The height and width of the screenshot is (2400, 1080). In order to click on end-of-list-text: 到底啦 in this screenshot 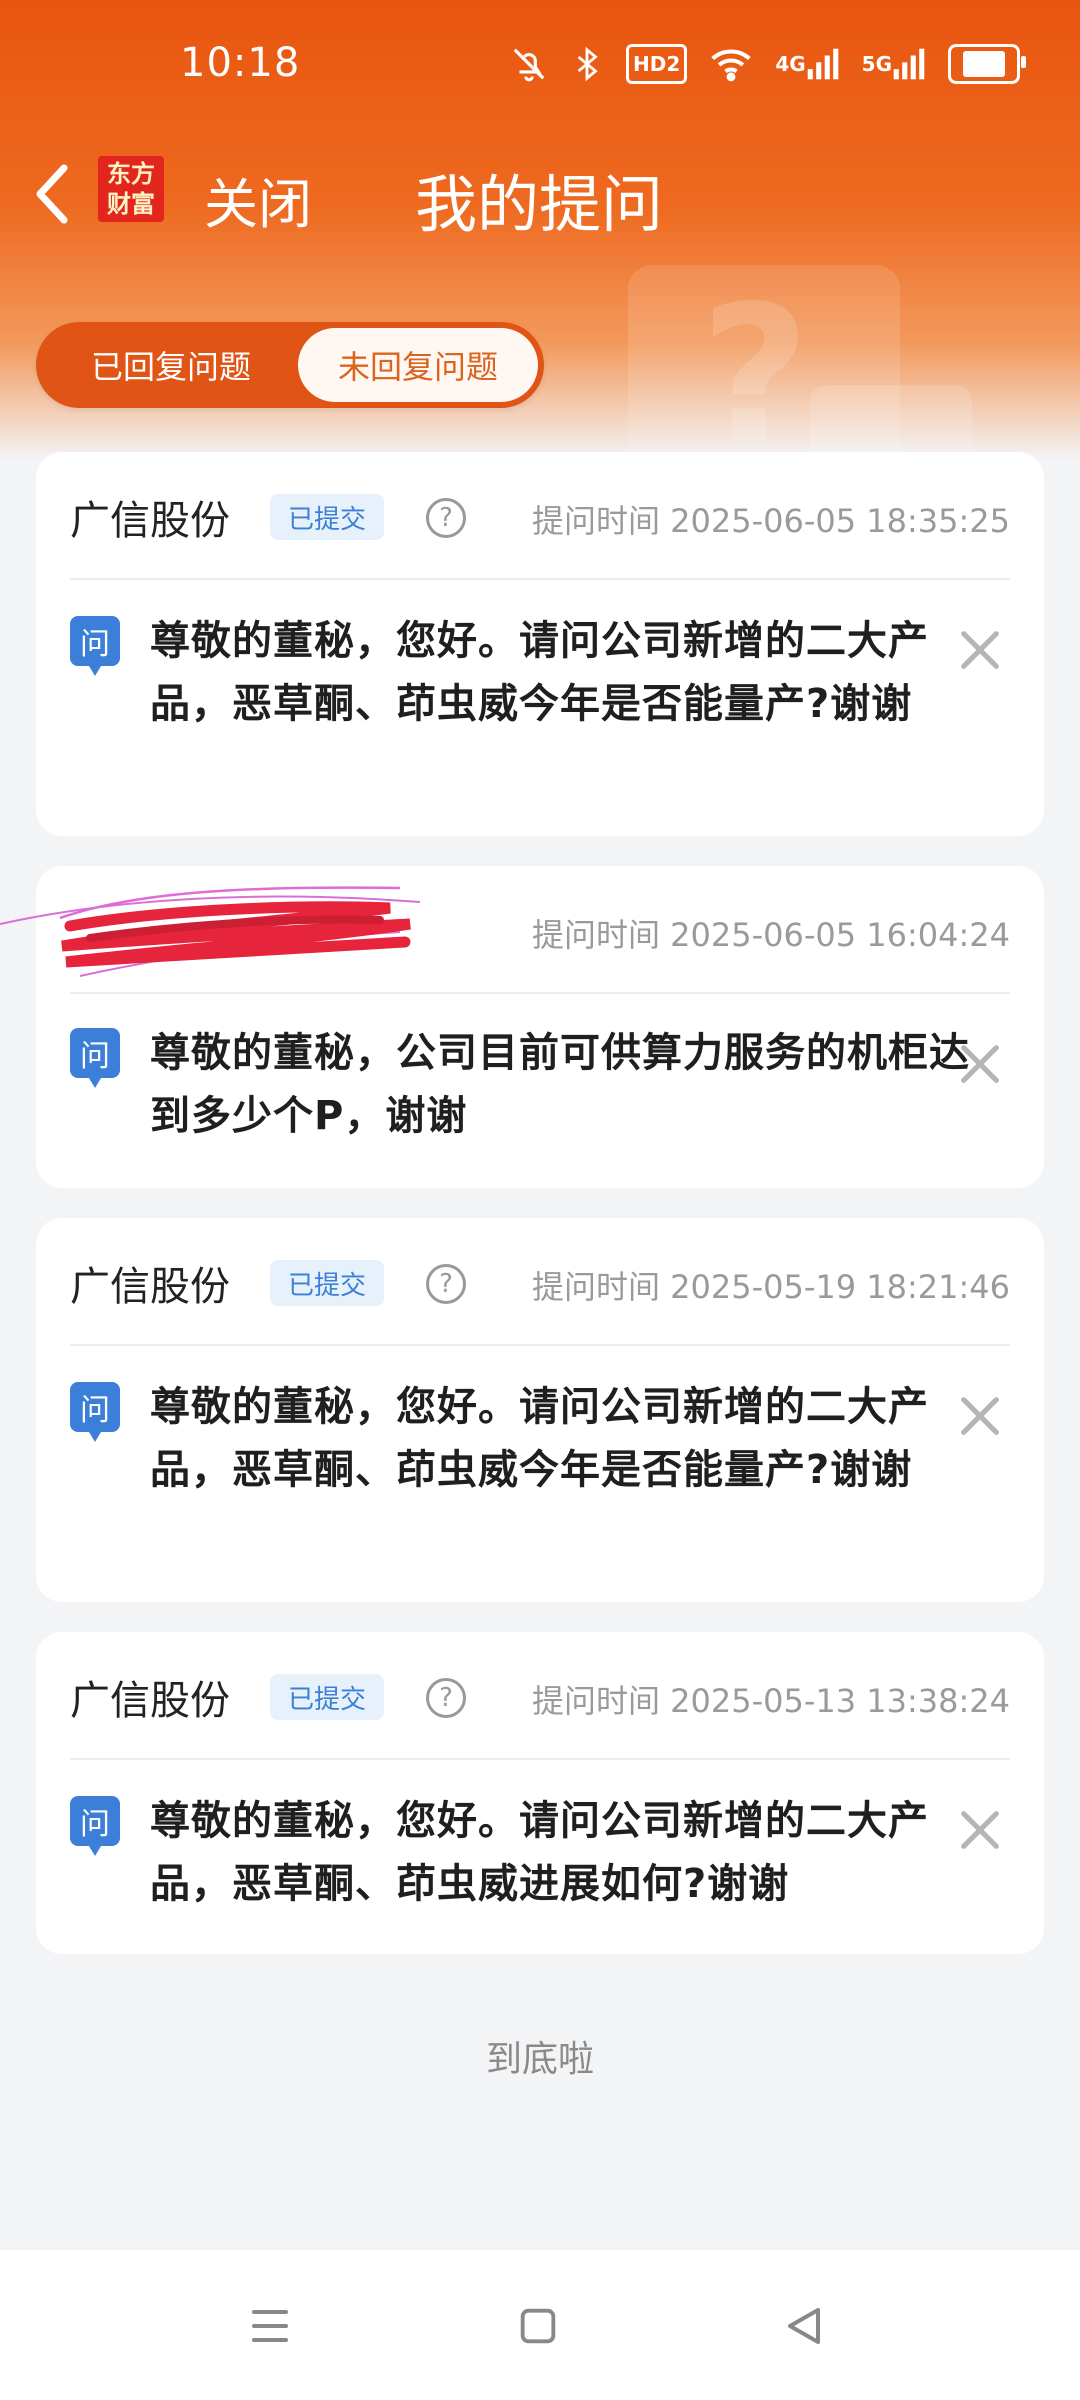, I will do `click(539, 2059)`.